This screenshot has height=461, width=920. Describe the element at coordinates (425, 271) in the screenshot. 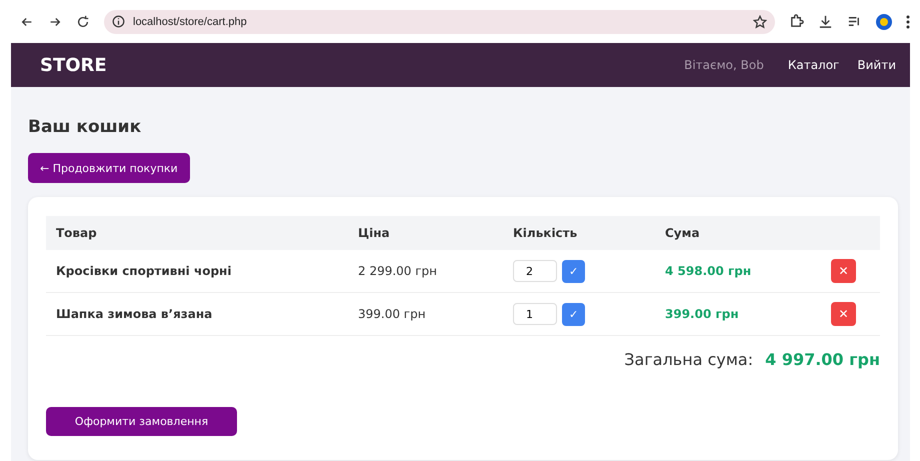

I see `price-cell: 2 299.00 грн` at that location.